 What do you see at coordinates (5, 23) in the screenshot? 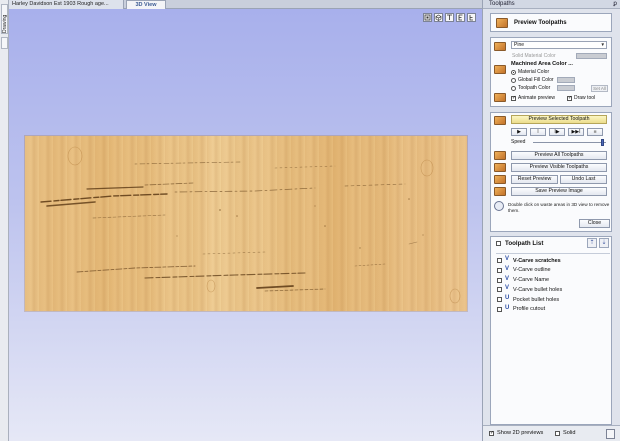
I see `drawing-tab-label: Drawing` at bounding box center [5, 23].